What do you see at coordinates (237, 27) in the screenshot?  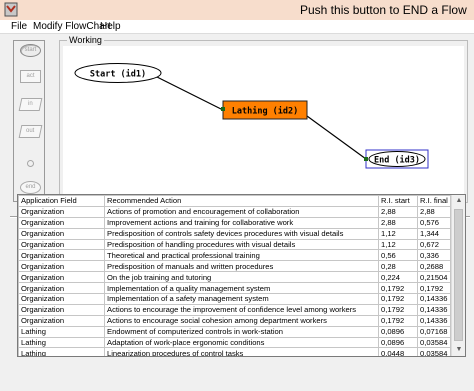 I see `menu-bar: File Modify FlowChart Help` at bounding box center [237, 27].